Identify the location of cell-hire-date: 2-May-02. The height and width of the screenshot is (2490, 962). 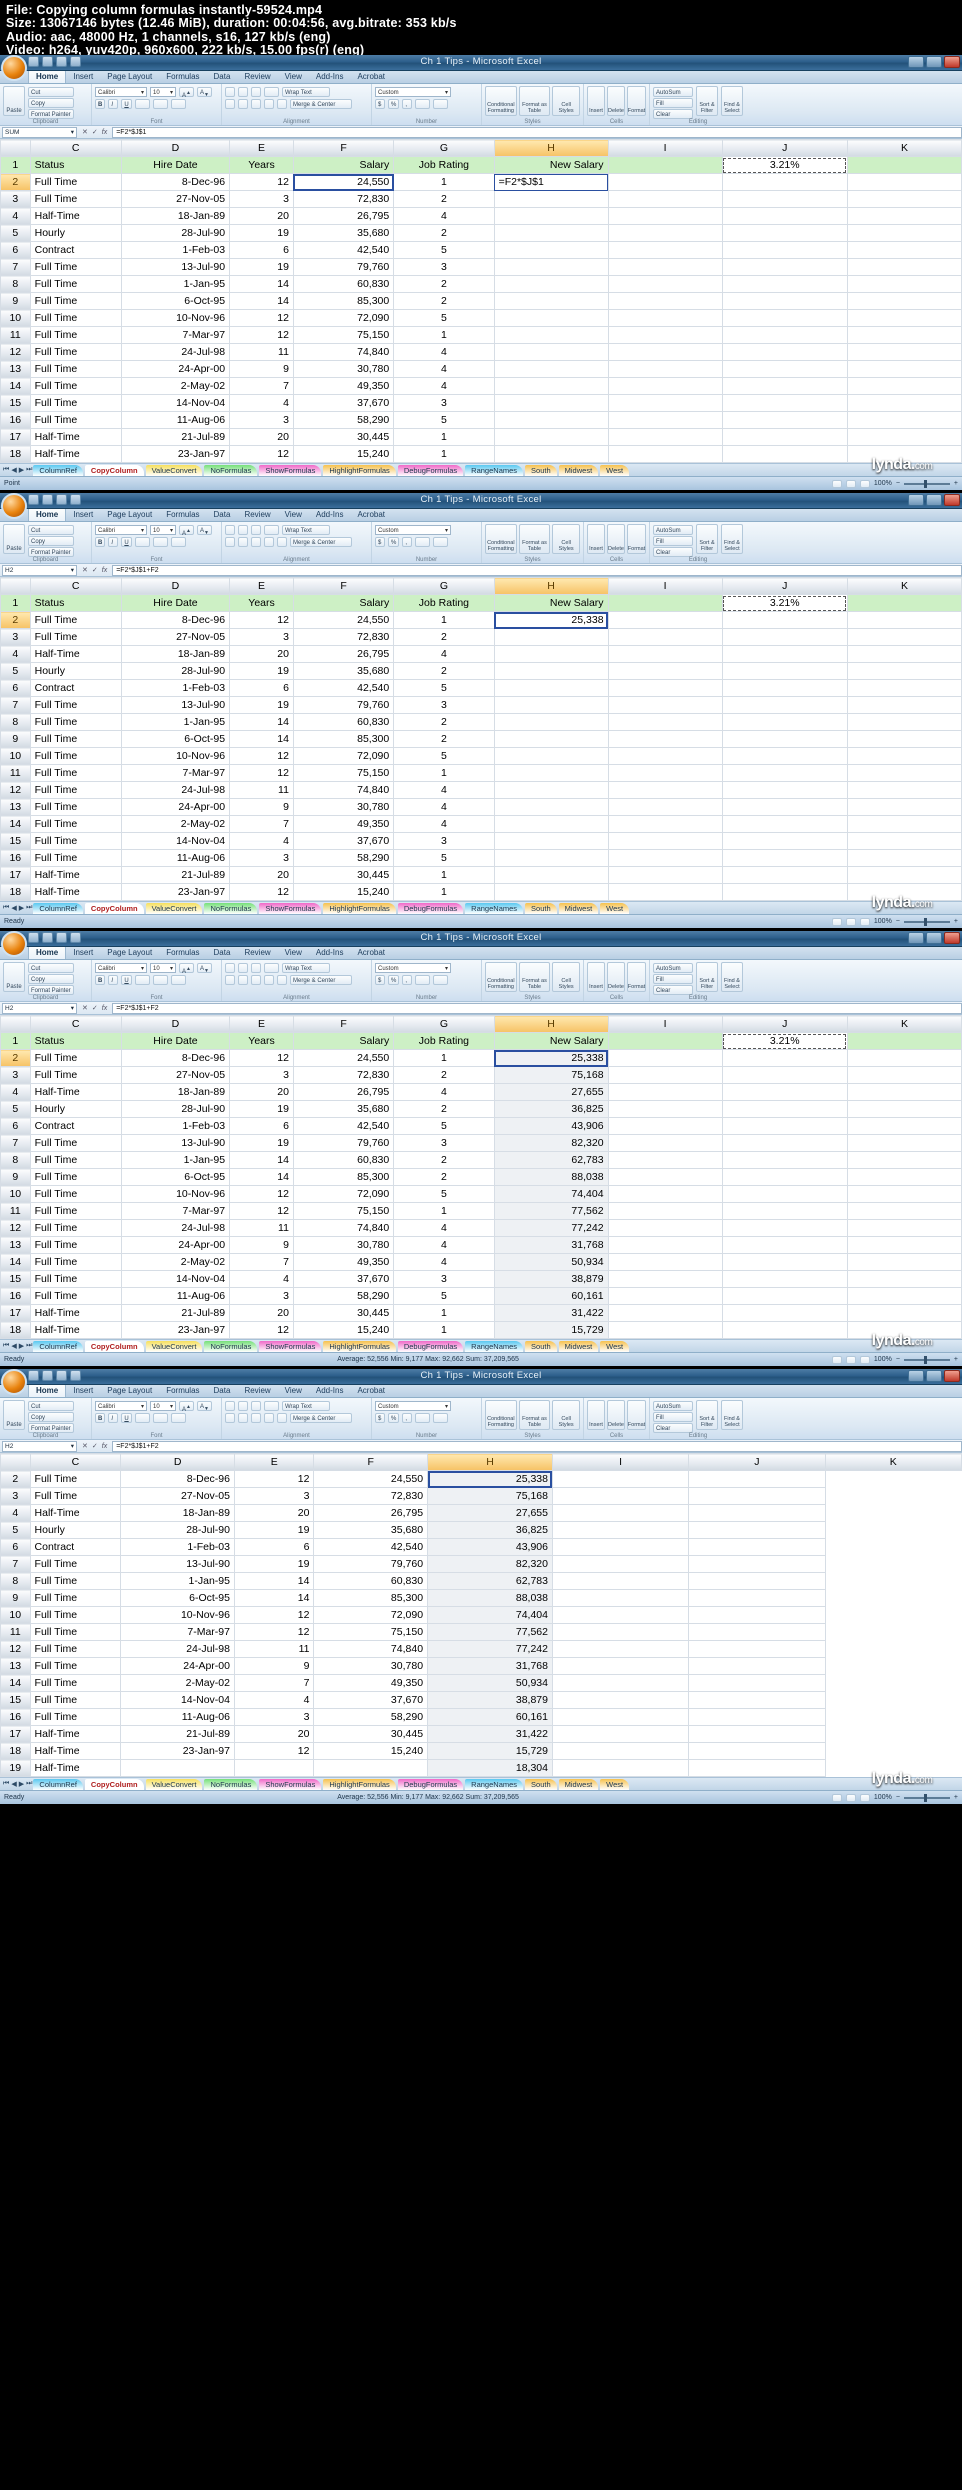
(175, 386).